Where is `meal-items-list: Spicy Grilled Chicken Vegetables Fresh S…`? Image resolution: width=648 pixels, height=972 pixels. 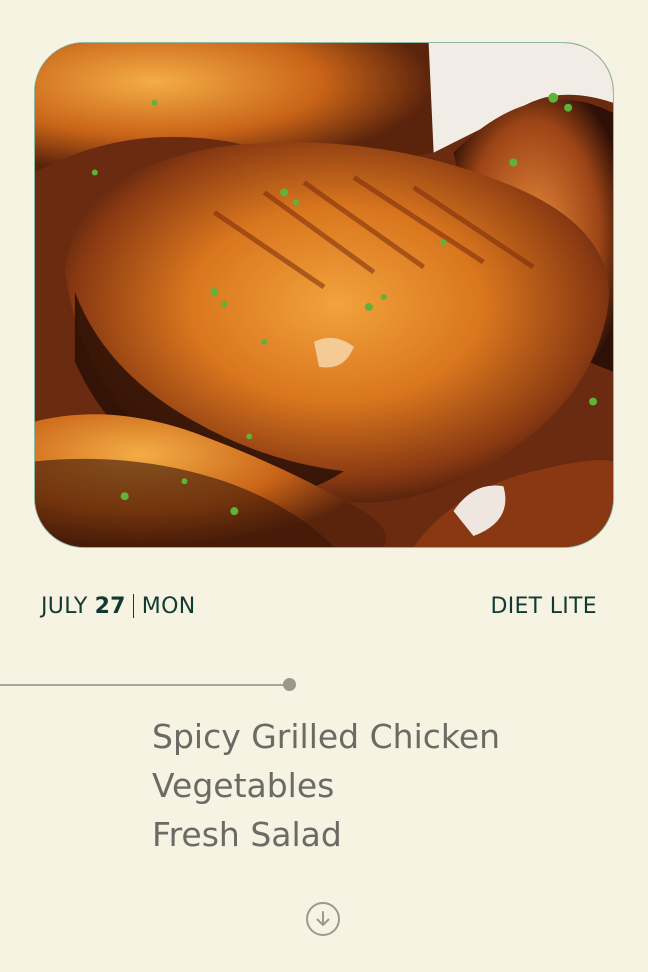 meal-items-list: Spicy Grilled Chicken Vegetables Fresh S… is located at coordinates (326, 785).